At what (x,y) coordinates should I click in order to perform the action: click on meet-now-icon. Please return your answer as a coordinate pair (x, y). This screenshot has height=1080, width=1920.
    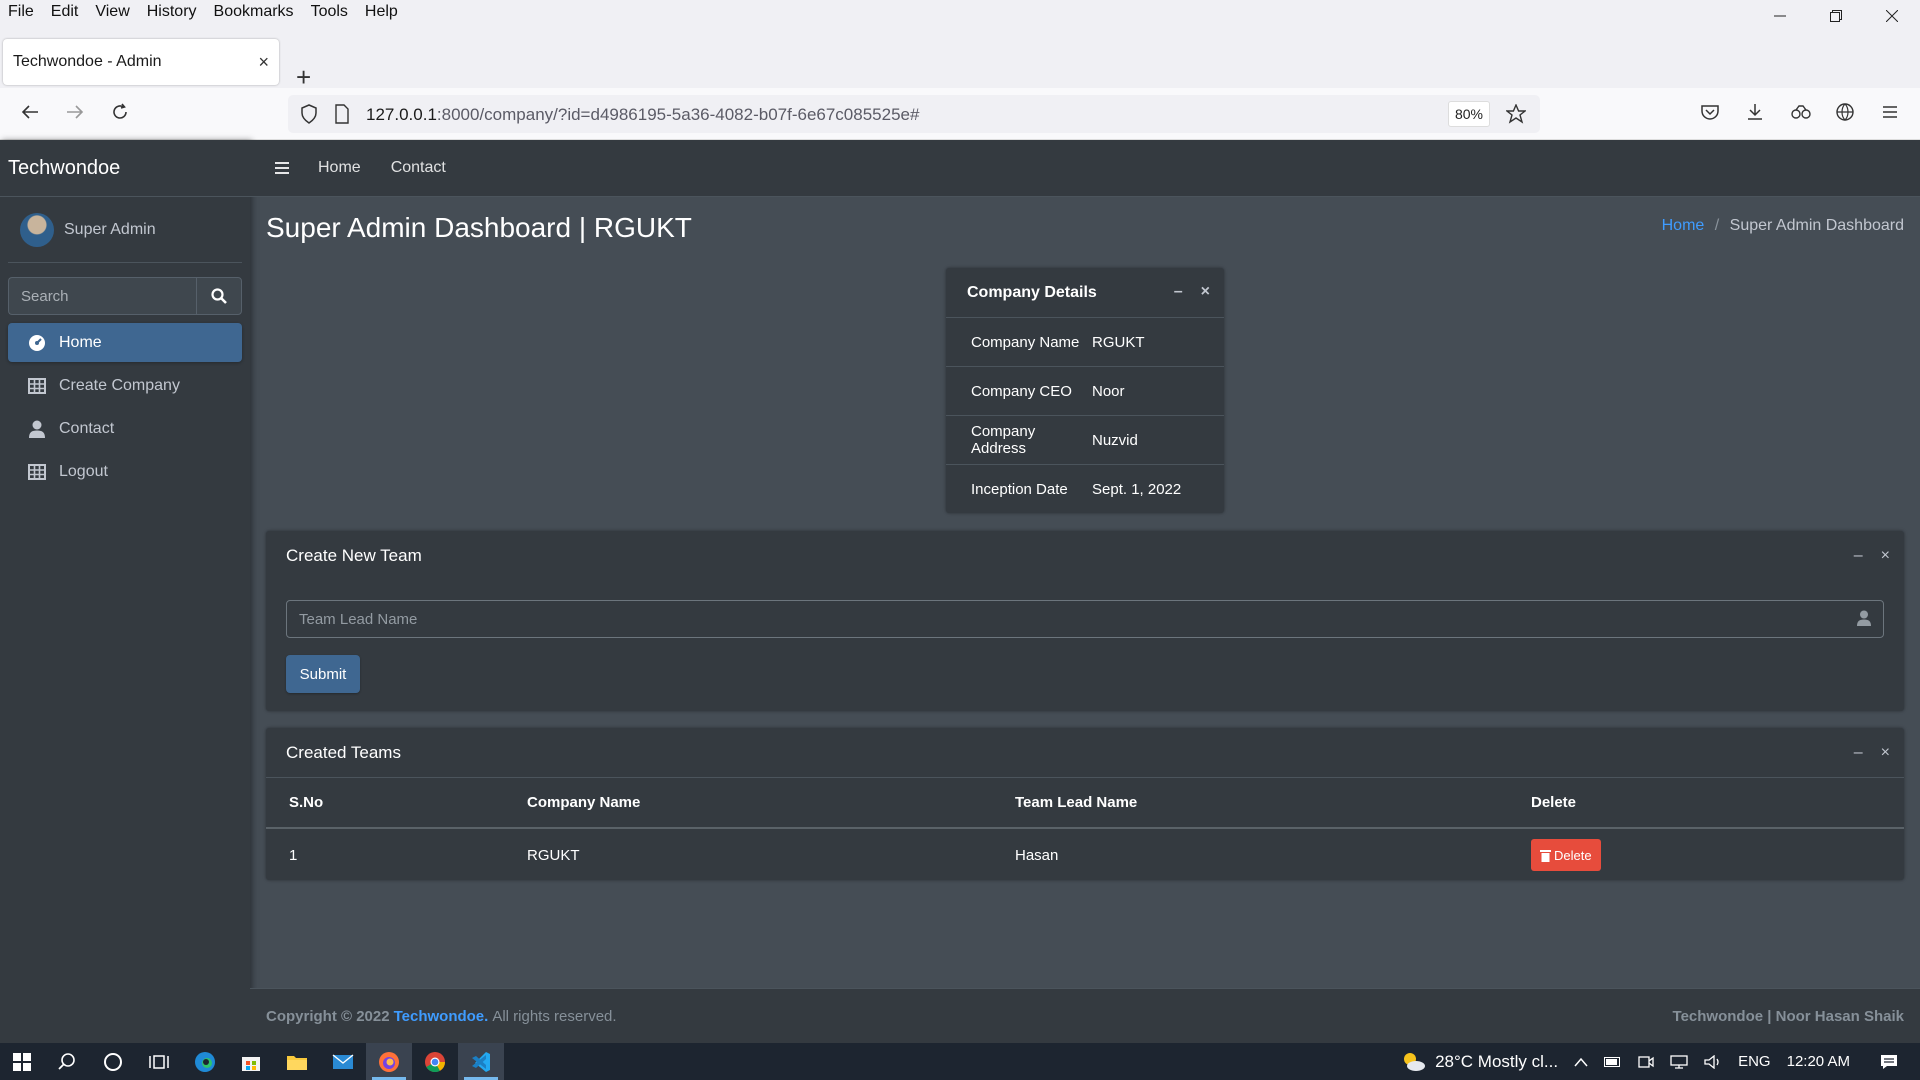
    Looking at the image, I should click on (1646, 1062).